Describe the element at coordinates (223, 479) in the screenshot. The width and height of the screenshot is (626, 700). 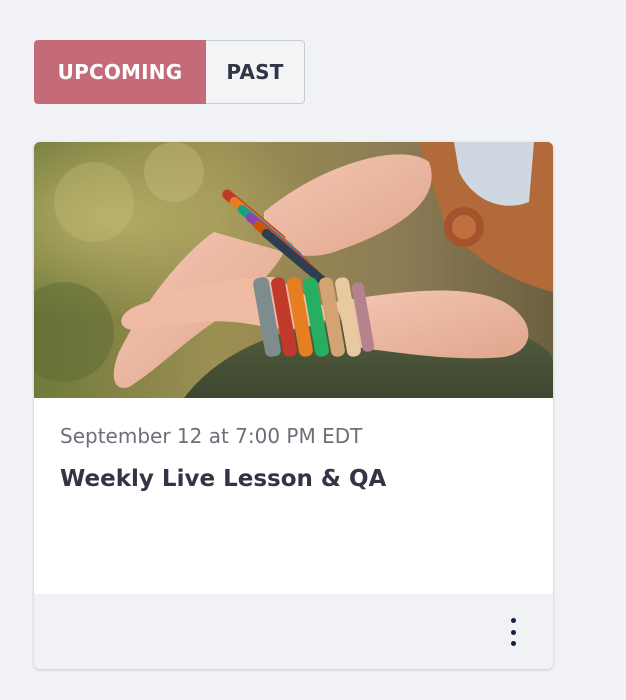
I see `event-title: Weekly Live Lesson & QA` at that location.